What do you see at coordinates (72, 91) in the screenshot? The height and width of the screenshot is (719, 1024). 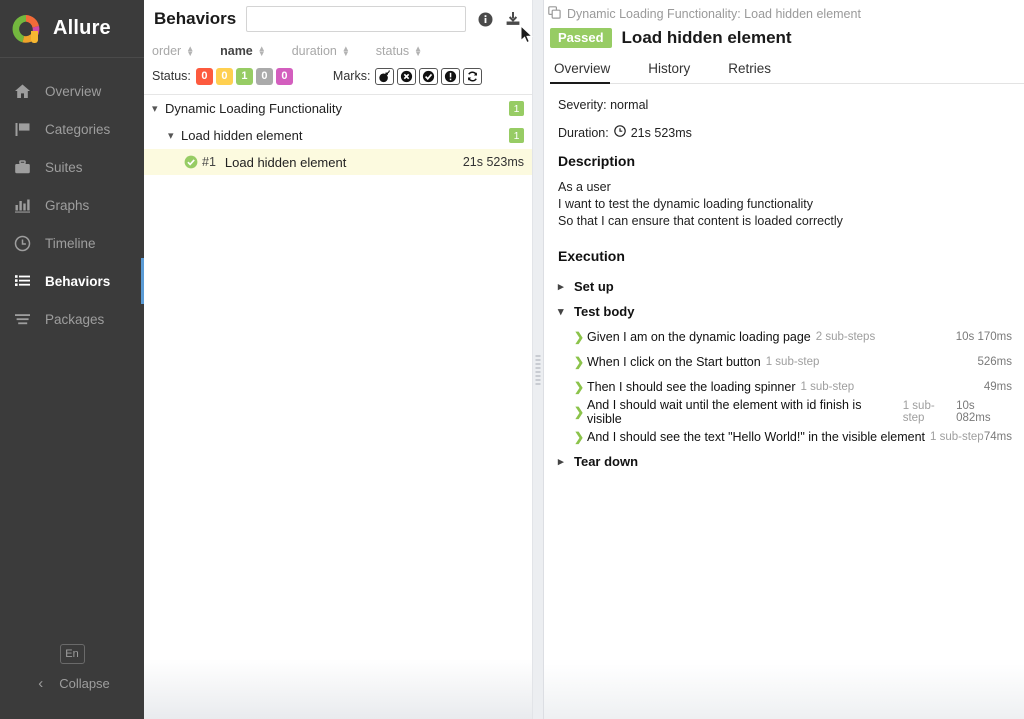 I see `sidebar-item-overview: Overview` at bounding box center [72, 91].